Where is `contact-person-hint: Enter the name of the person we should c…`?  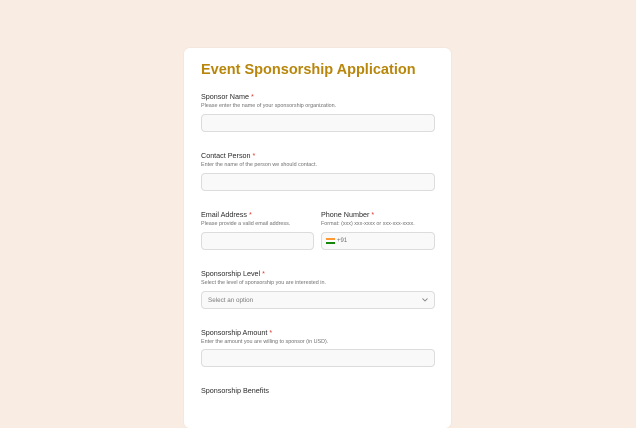 contact-person-hint: Enter the name of the person we should c… is located at coordinates (259, 165).